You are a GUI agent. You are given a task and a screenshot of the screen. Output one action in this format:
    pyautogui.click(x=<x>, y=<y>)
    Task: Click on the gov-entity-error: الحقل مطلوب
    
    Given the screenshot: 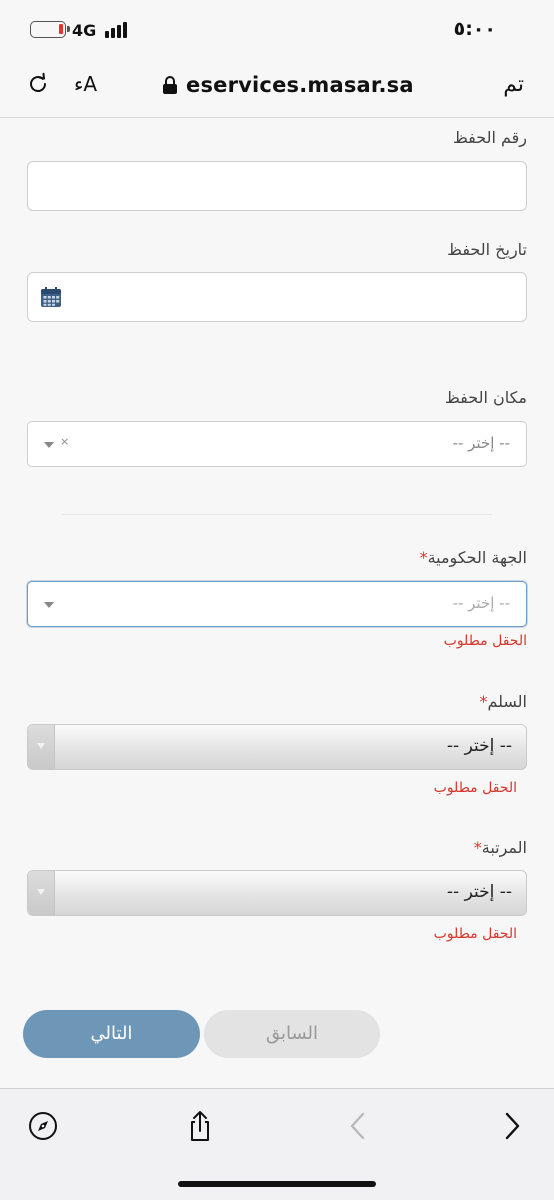 What is the action you would take?
    pyautogui.click(x=485, y=641)
    